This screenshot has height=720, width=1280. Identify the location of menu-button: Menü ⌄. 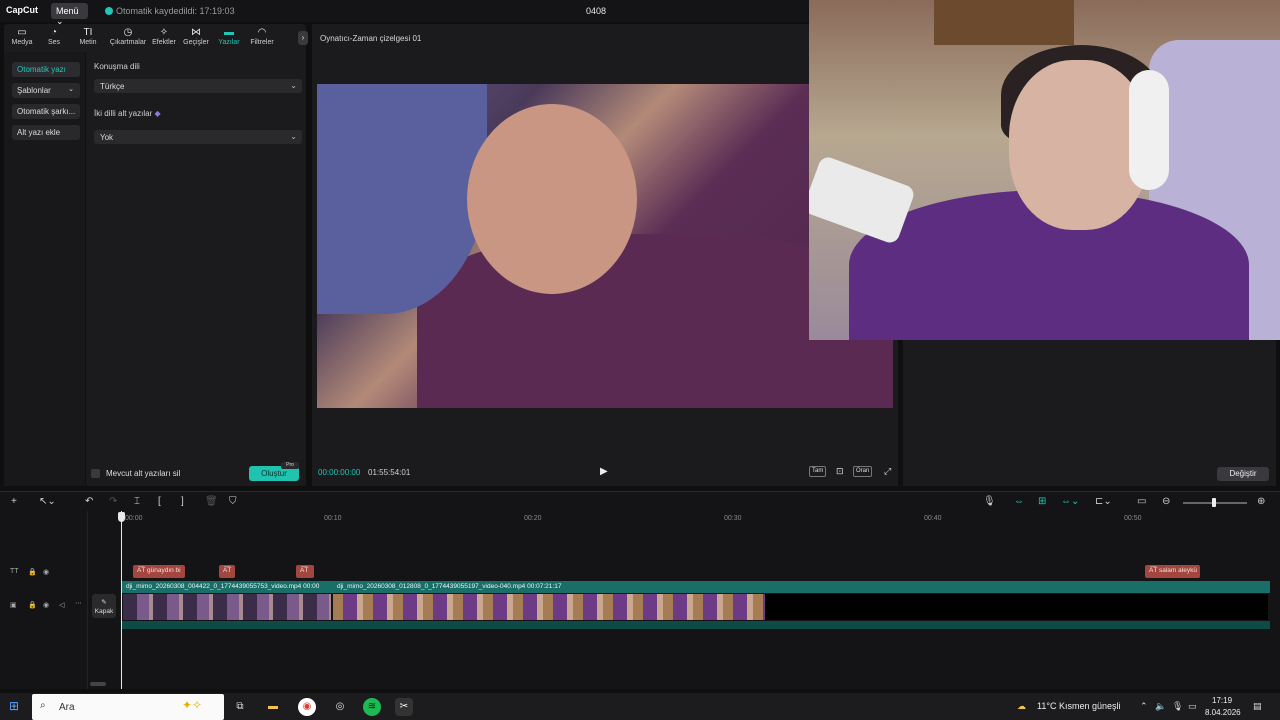
(69, 14).